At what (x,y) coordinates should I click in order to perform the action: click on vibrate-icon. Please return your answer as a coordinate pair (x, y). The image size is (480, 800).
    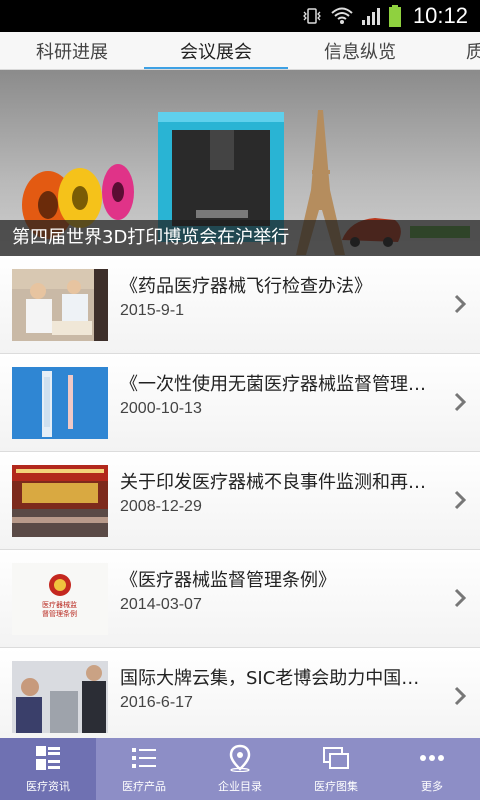
    Looking at the image, I should click on (312, 16).